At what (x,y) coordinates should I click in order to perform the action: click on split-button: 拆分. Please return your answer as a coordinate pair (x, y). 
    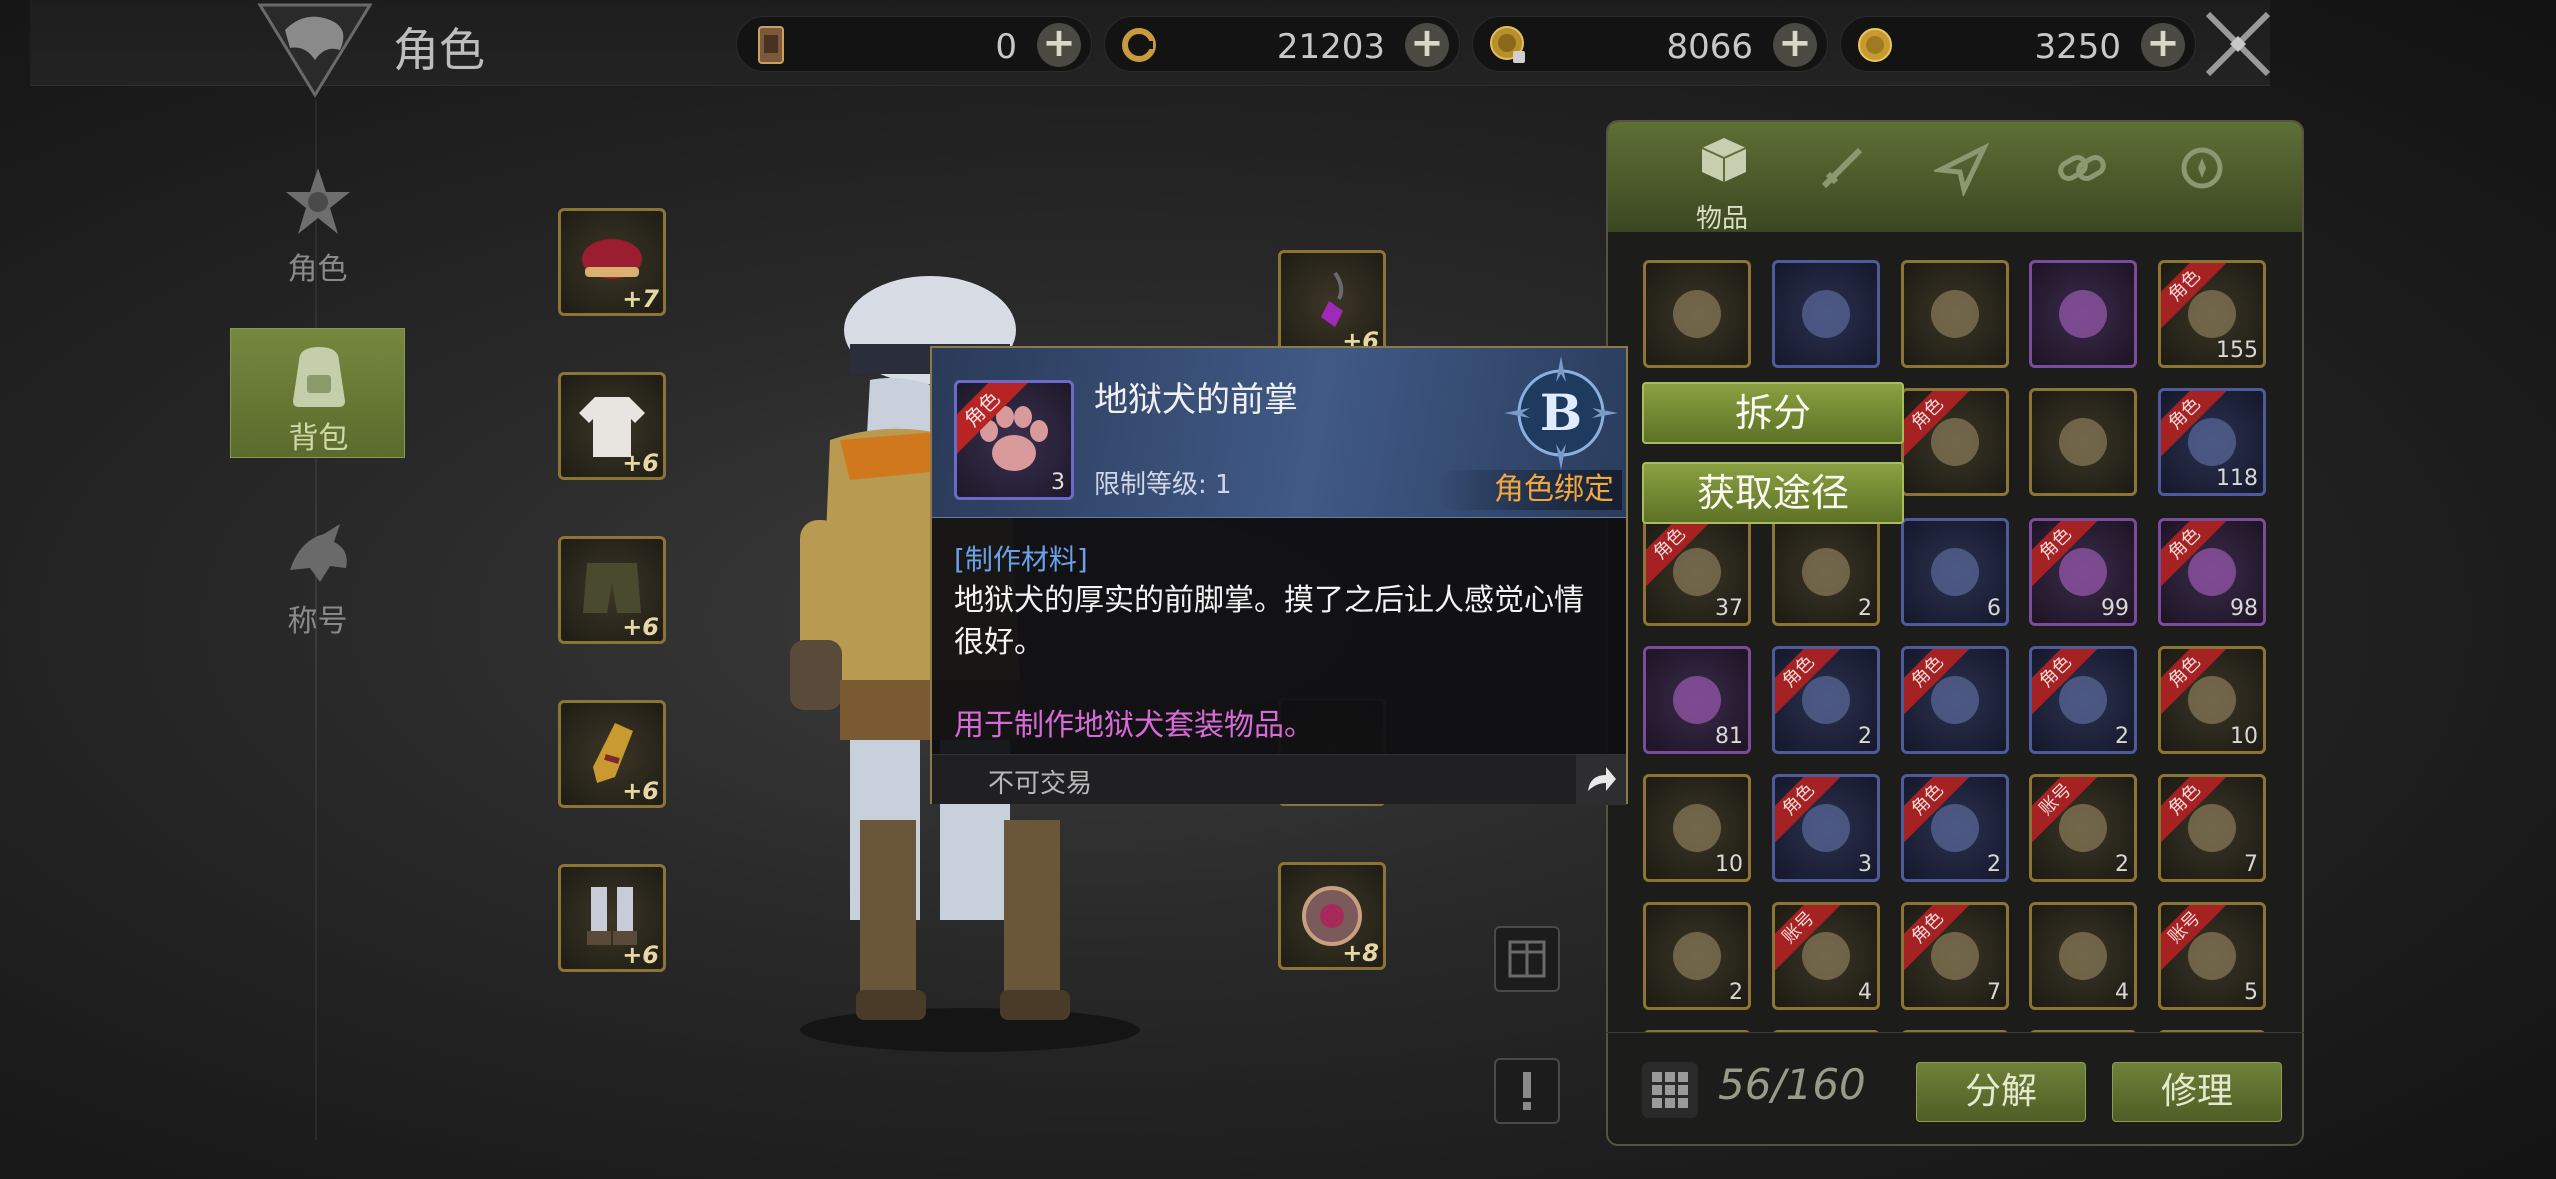
    Looking at the image, I should click on (1773, 413).